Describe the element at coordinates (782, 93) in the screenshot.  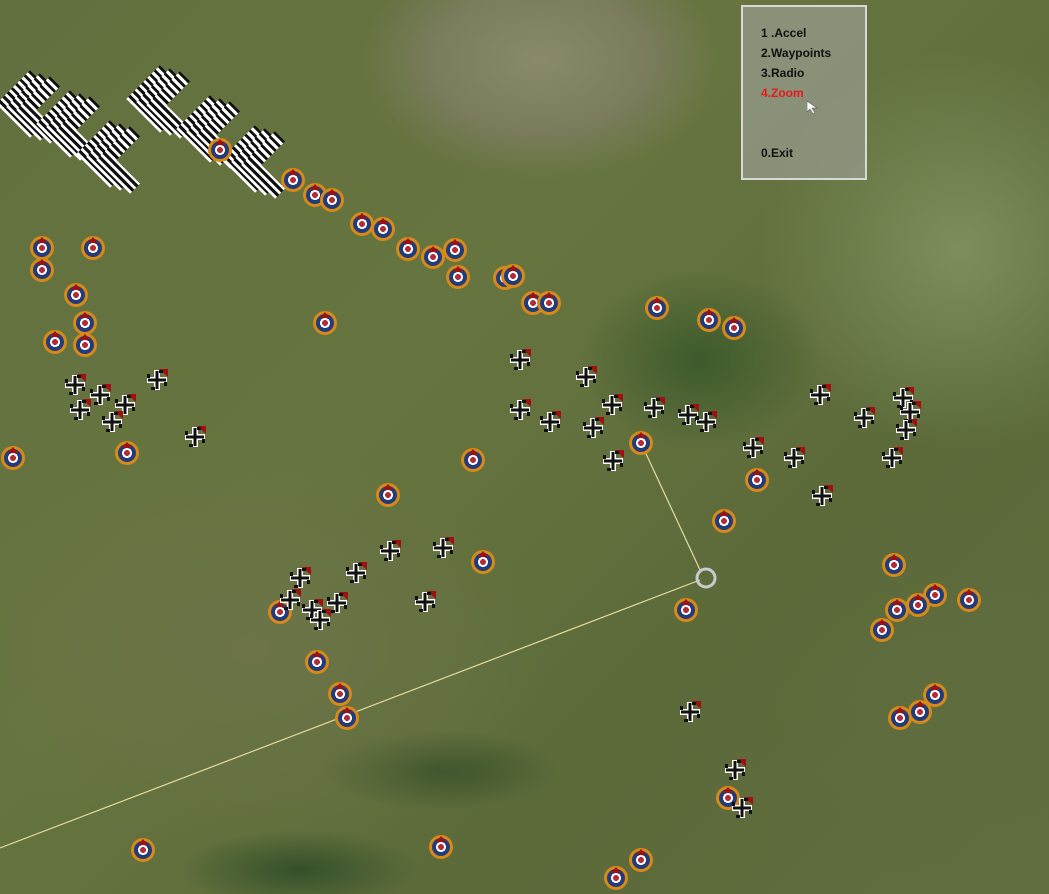
I see `menu-item-zoom: 4.Zoom` at that location.